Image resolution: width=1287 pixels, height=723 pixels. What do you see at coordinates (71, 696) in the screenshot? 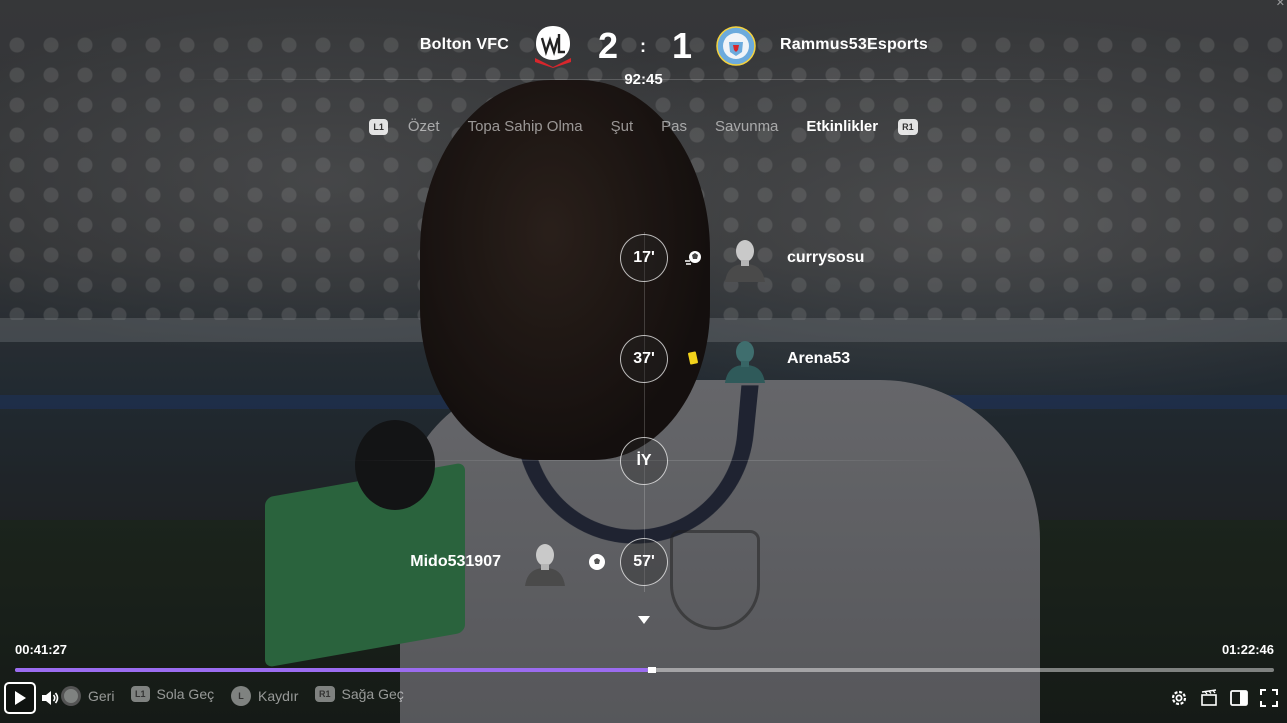
I see `circle-button-icon` at bounding box center [71, 696].